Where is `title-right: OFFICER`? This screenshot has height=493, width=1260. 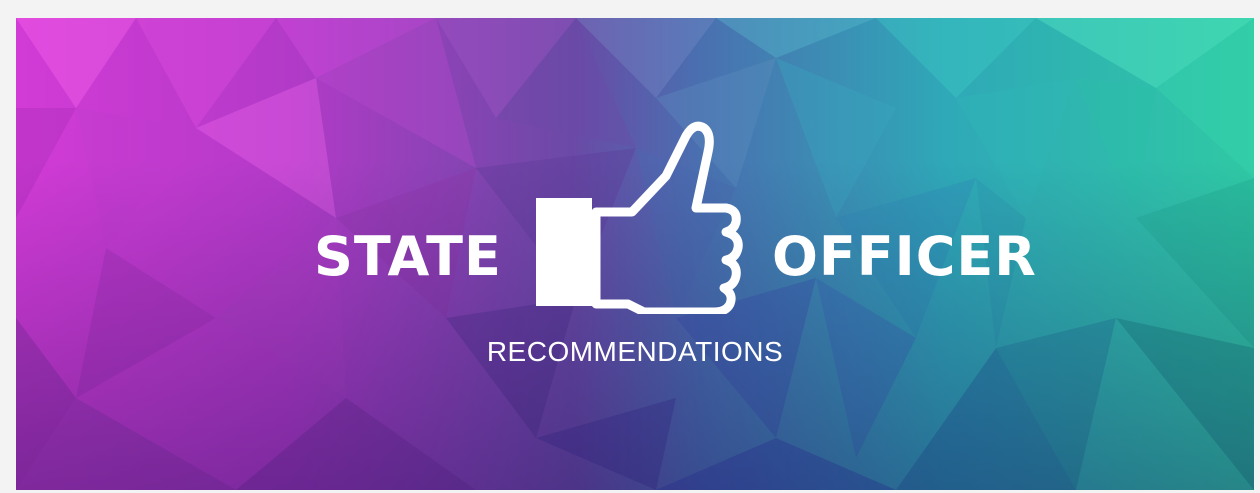 title-right: OFFICER is located at coordinates (904, 256).